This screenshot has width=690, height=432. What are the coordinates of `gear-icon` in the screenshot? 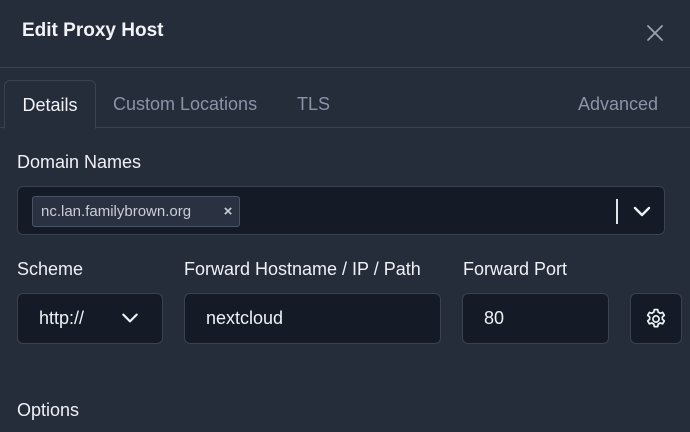 It's located at (656, 317).